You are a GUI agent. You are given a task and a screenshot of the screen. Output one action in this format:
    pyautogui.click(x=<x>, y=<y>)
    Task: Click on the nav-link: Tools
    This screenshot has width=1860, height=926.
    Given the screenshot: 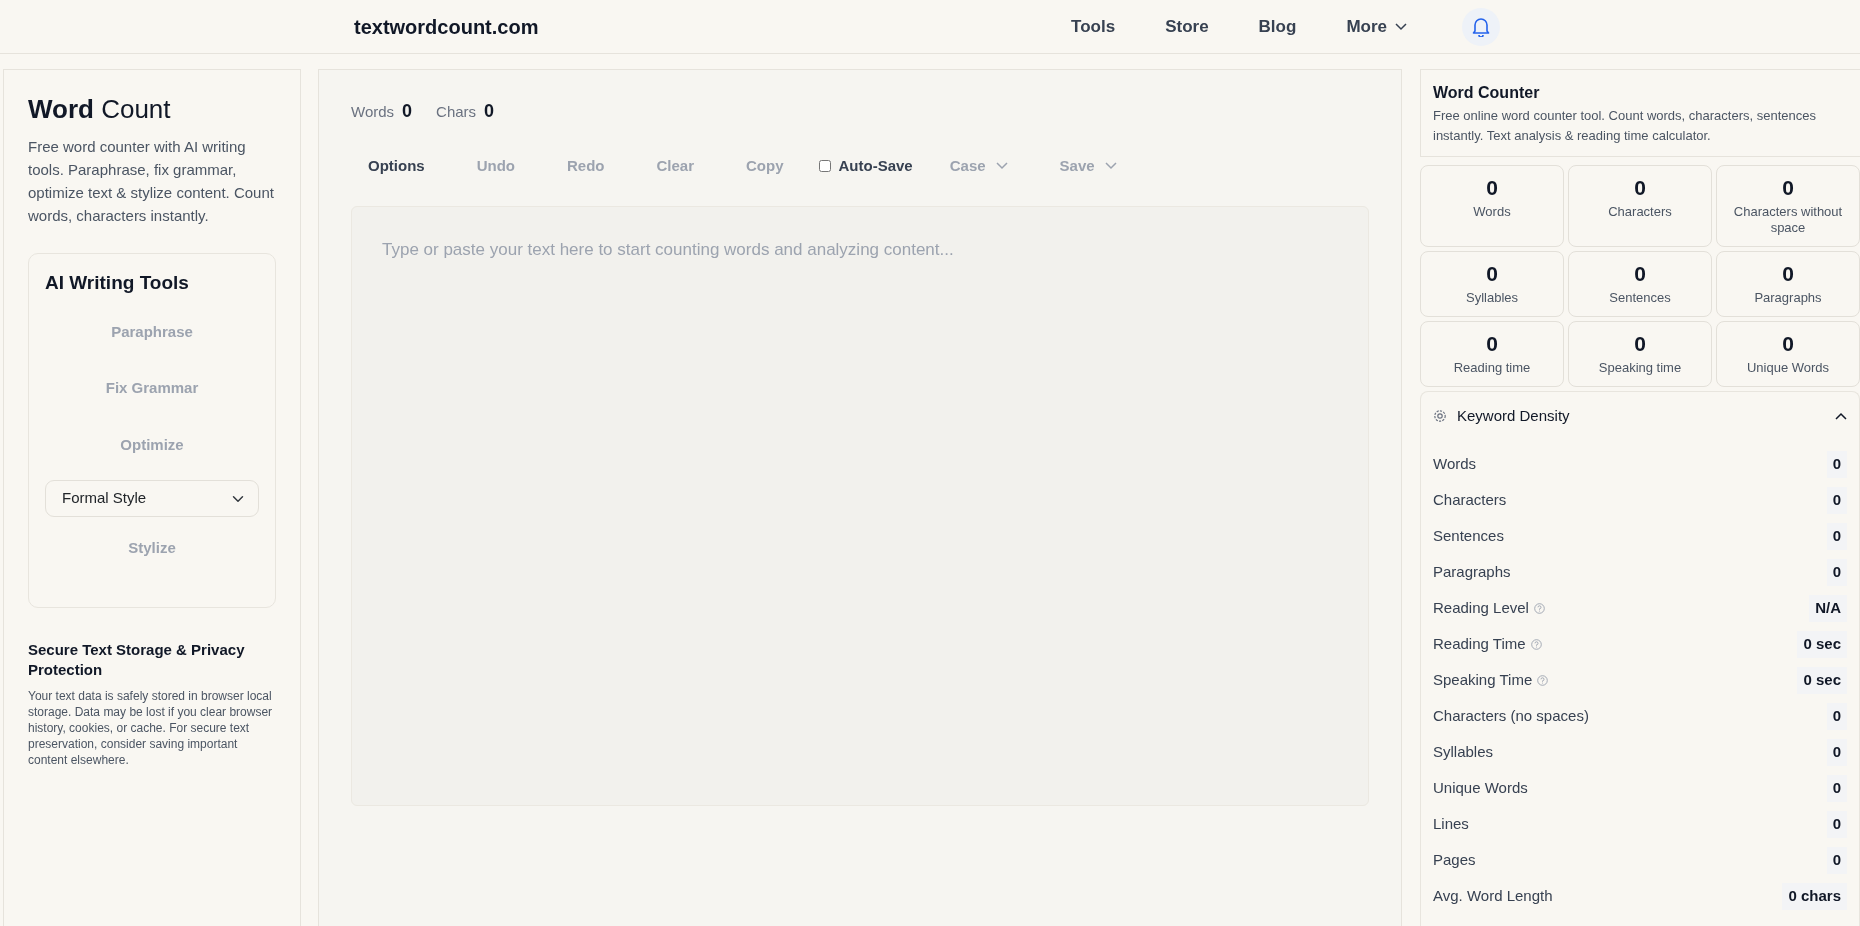 What is the action you would take?
    pyautogui.click(x=1093, y=26)
    